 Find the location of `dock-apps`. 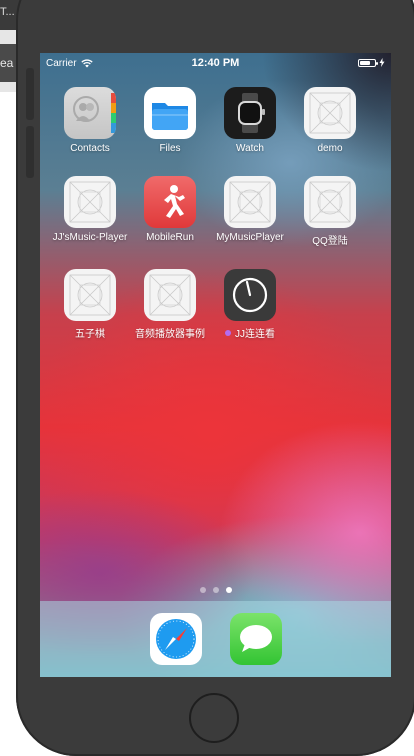

dock-apps is located at coordinates (216, 639).